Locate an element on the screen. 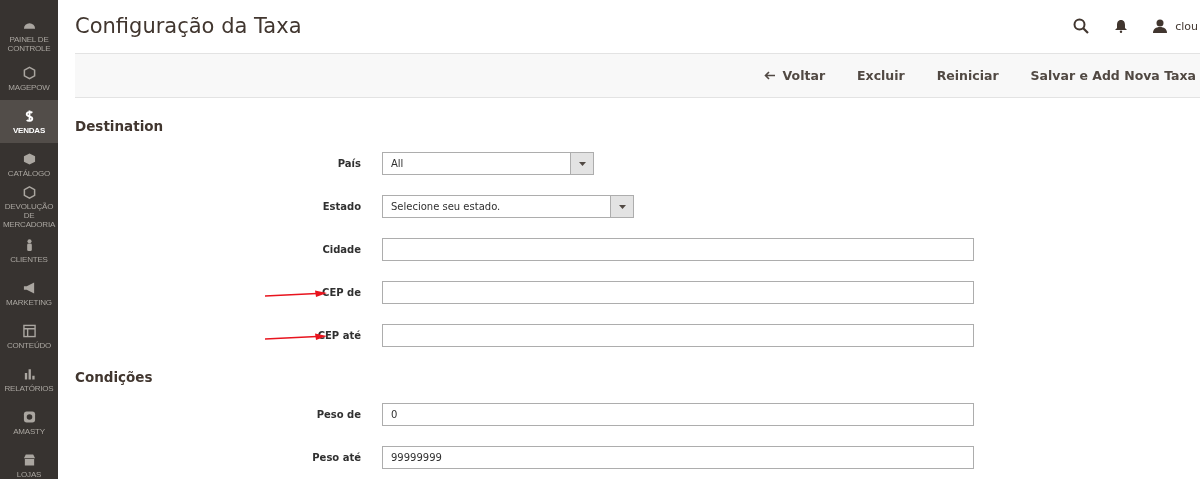 Image resolution: width=1200 pixels, height=479 pixels. field-label: CEP de is located at coordinates (341, 292).